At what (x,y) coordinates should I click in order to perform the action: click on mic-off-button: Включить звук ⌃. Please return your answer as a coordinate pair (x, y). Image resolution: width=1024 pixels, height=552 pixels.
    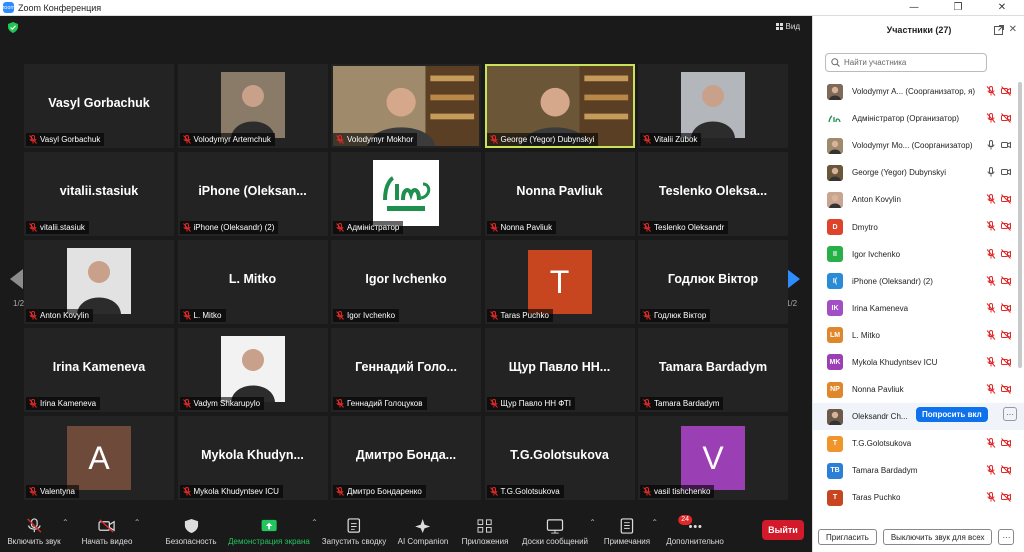
    Looking at the image, I should click on (37, 531).